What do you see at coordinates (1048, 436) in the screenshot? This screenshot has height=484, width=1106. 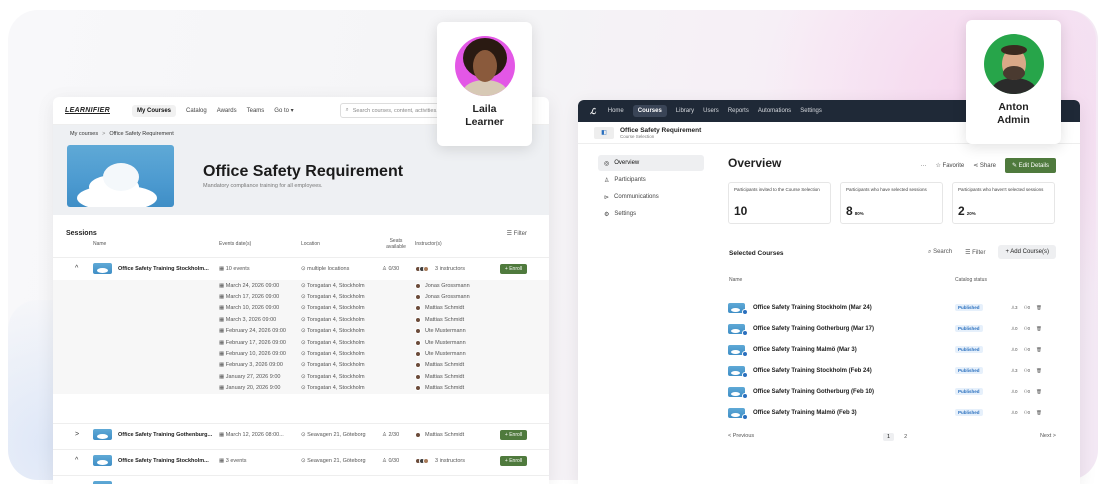 I see `next-button: Next >` at bounding box center [1048, 436].